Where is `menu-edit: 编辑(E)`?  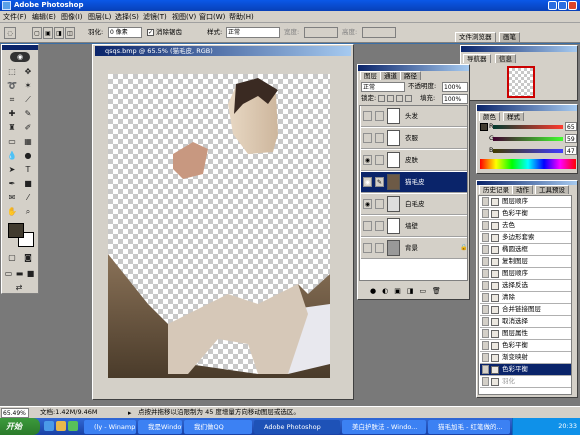 menu-edit: 编辑(E) is located at coordinates (44, 17).